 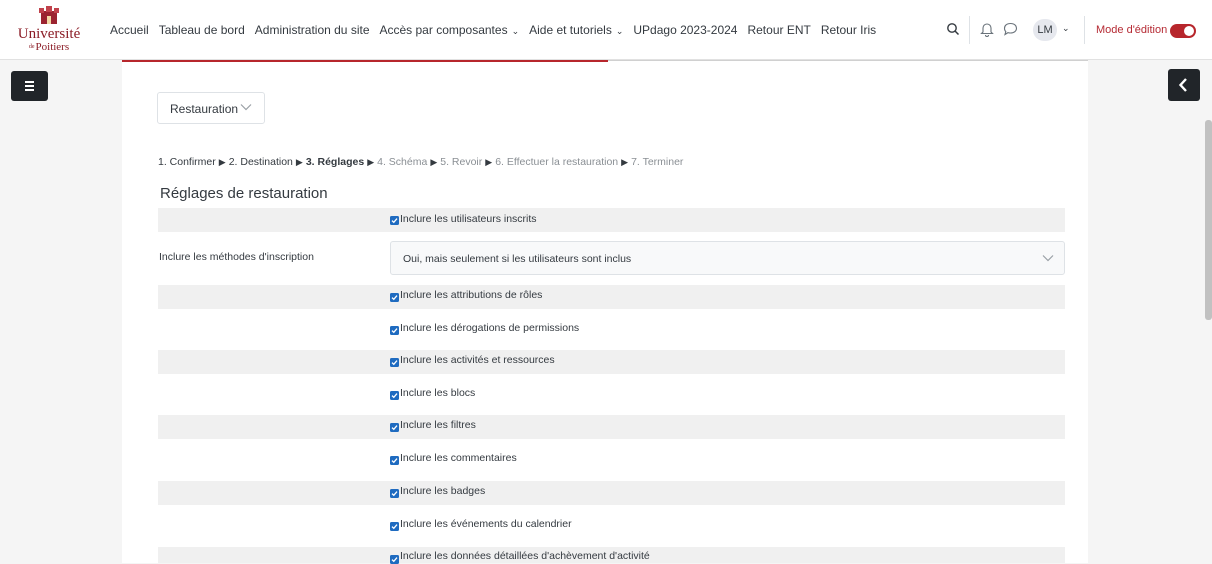 What do you see at coordinates (443, 491) in the screenshot?
I see `setting-label-badges: Inclure les badges` at bounding box center [443, 491].